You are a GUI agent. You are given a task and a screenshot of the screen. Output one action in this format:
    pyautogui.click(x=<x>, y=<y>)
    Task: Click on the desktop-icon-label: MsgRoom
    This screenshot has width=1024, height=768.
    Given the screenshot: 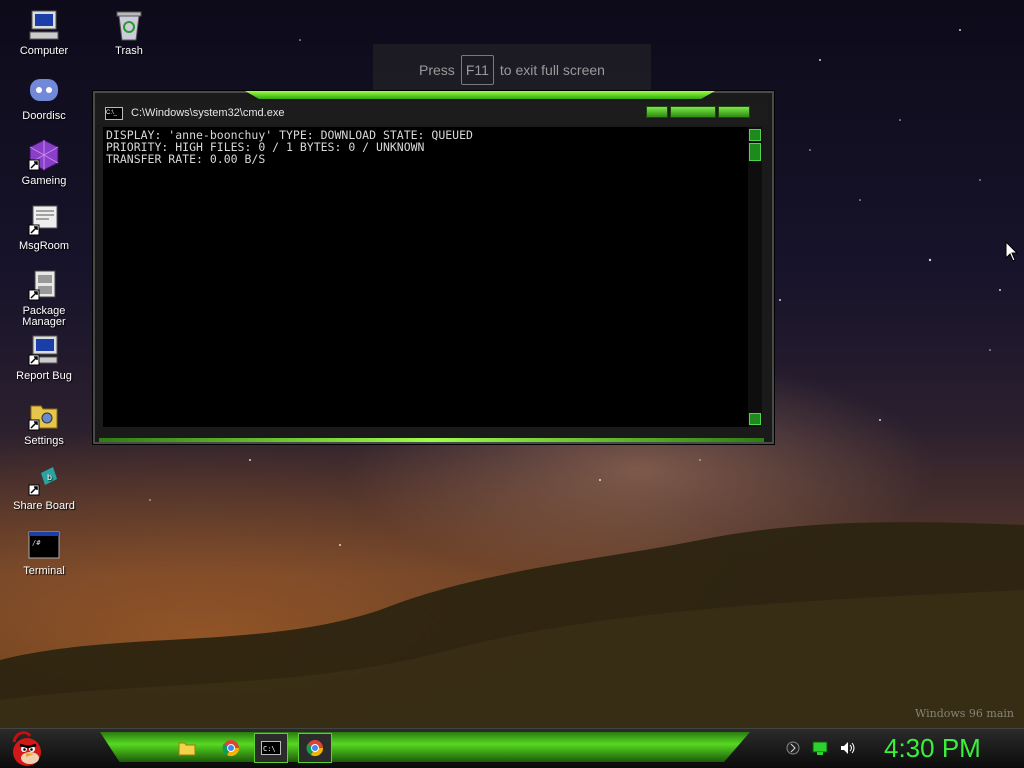 What is the action you would take?
    pyautogui.click(x=44, y=246)
    